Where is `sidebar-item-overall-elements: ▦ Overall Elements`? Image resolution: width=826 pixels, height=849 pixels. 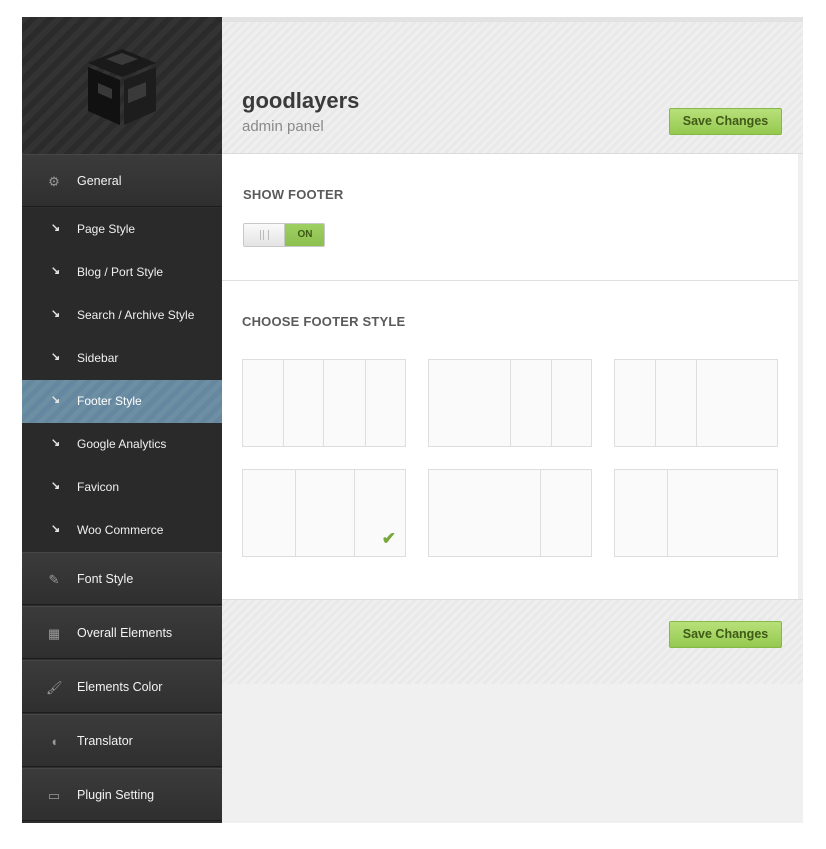
sidebar-item-overall-elements: ▦ Overall Elements is located at coordinates (122, 632).